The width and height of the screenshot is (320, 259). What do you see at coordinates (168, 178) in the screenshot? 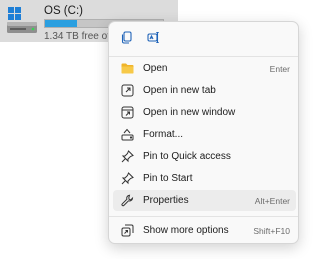
I see `menu-item-label: Pin to Start` at bounding box center [168, 178].